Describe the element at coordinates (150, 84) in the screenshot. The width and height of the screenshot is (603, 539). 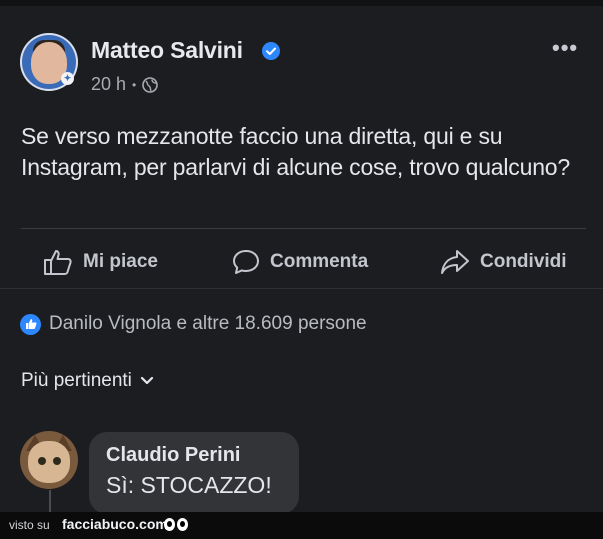
I see `globe-icon` at that location.